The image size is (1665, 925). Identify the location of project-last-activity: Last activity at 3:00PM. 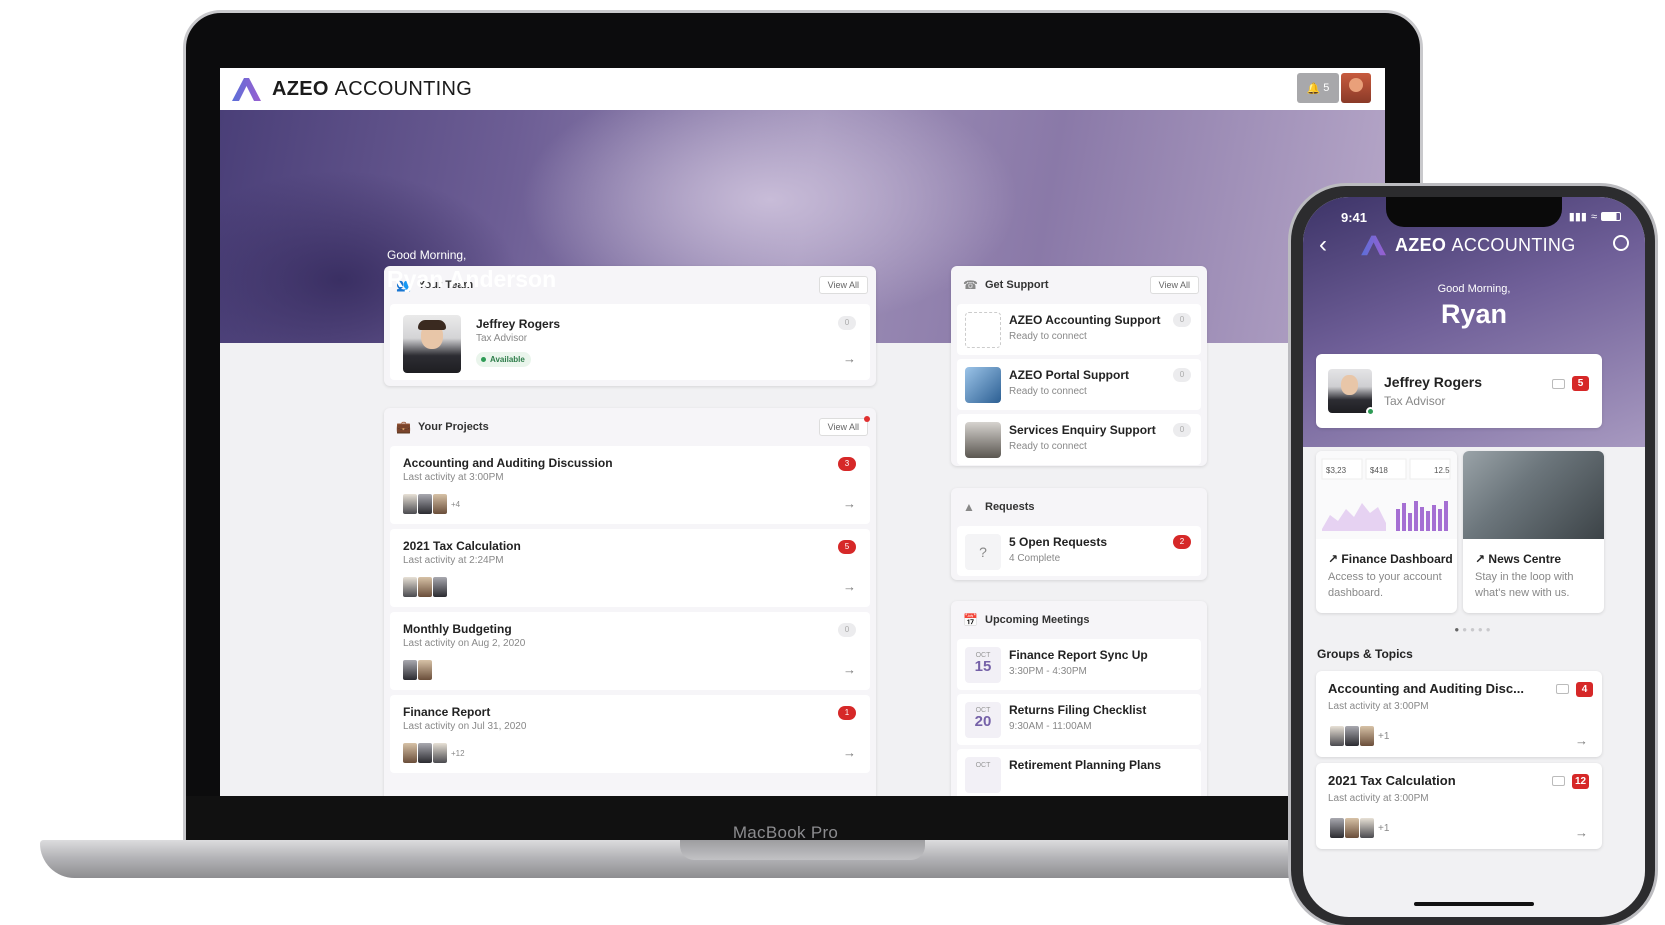
(453, 477).